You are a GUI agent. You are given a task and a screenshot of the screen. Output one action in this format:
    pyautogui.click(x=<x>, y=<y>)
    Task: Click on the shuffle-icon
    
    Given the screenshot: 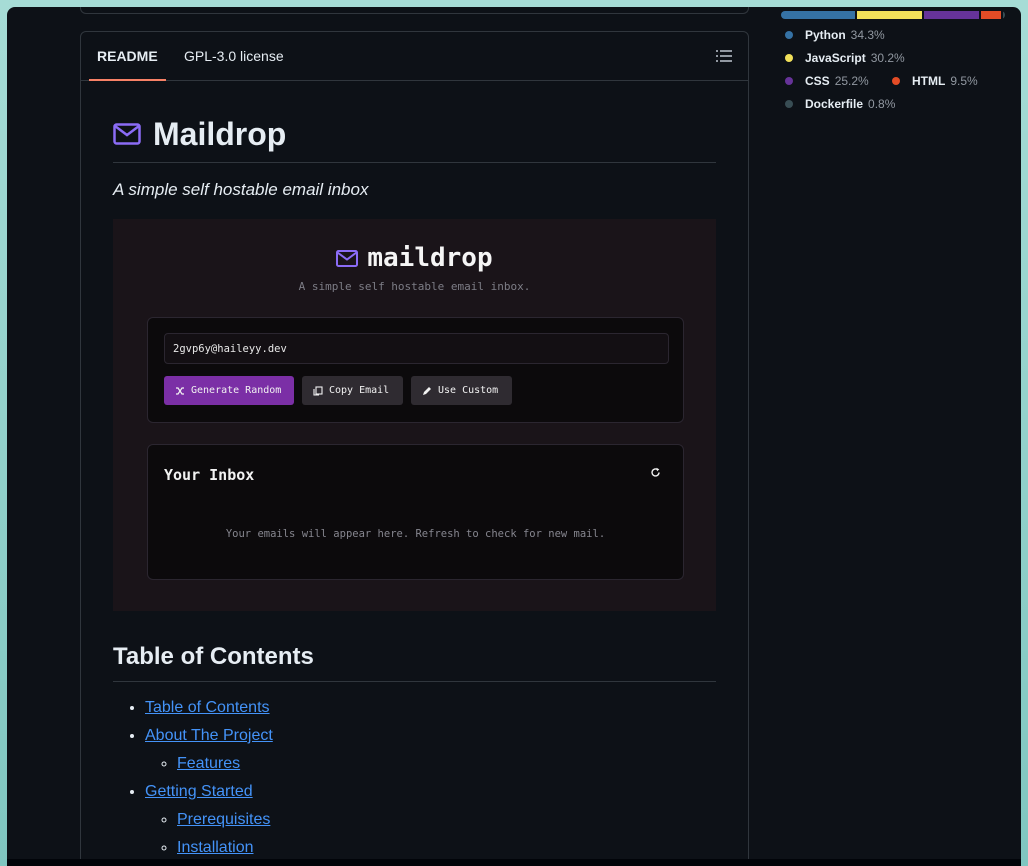 What is the action you would take?
    pyautogui.click(x=180, y=390)
    